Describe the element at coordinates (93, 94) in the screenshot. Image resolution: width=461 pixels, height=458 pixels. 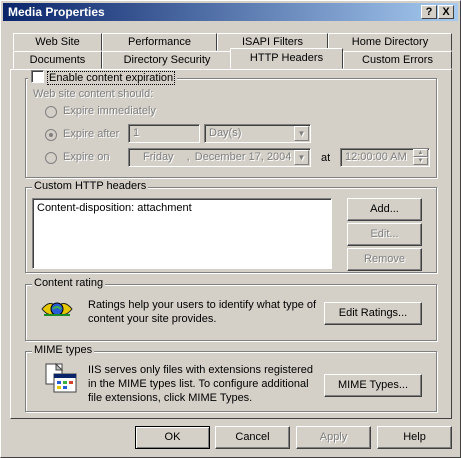
I see `expiration-subtitle: Web site content should:` at that location.